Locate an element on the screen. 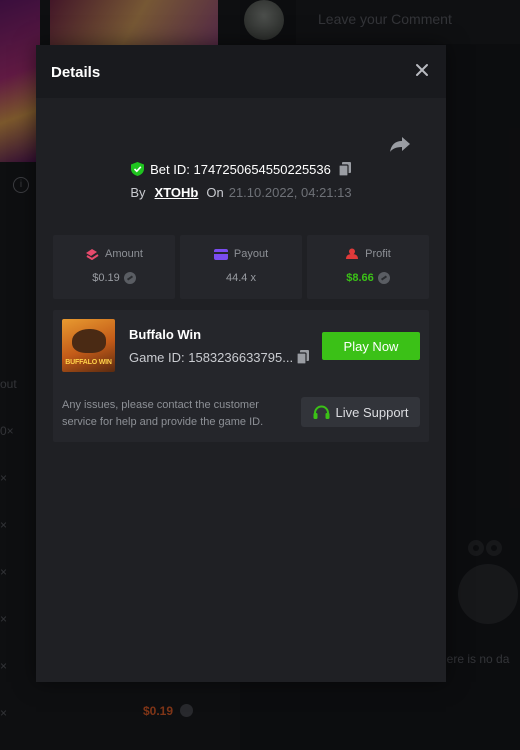 The image size is (520, 750). bet-stats: Amount $0.19 Payout 44.4 x Profit $8.66 is located at coordinates (241, 267).